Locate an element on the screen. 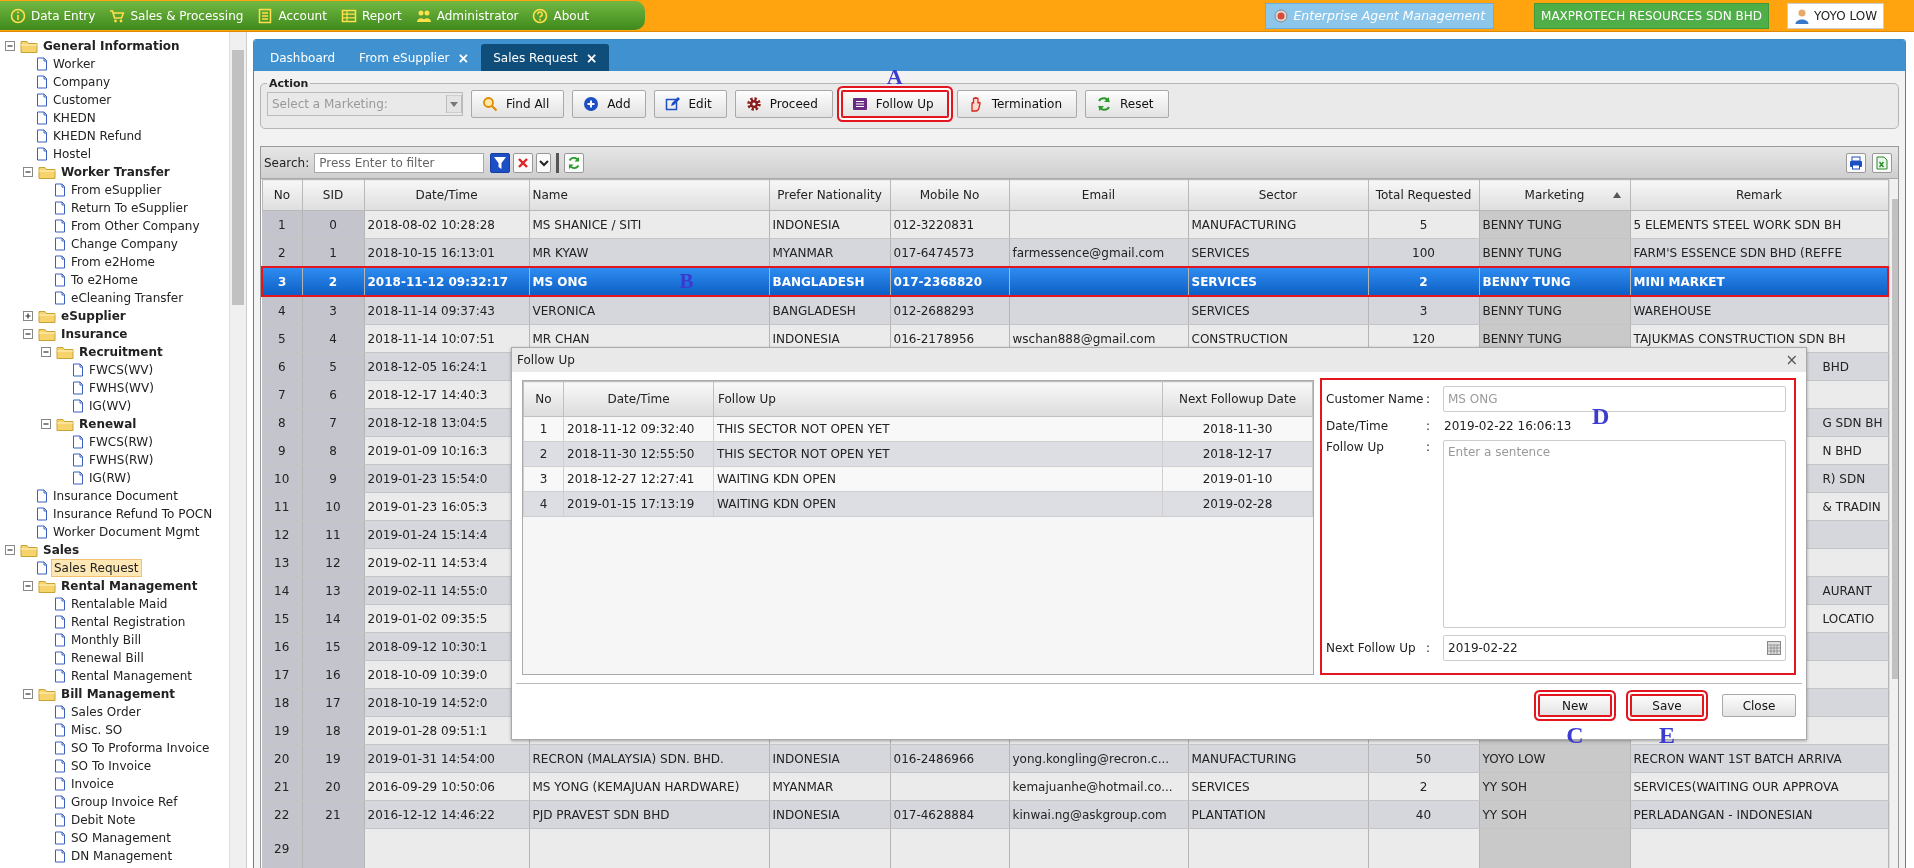 The image size is (1914, 868). column-header: Prefer Nationality is located at coordinates (829, 195).